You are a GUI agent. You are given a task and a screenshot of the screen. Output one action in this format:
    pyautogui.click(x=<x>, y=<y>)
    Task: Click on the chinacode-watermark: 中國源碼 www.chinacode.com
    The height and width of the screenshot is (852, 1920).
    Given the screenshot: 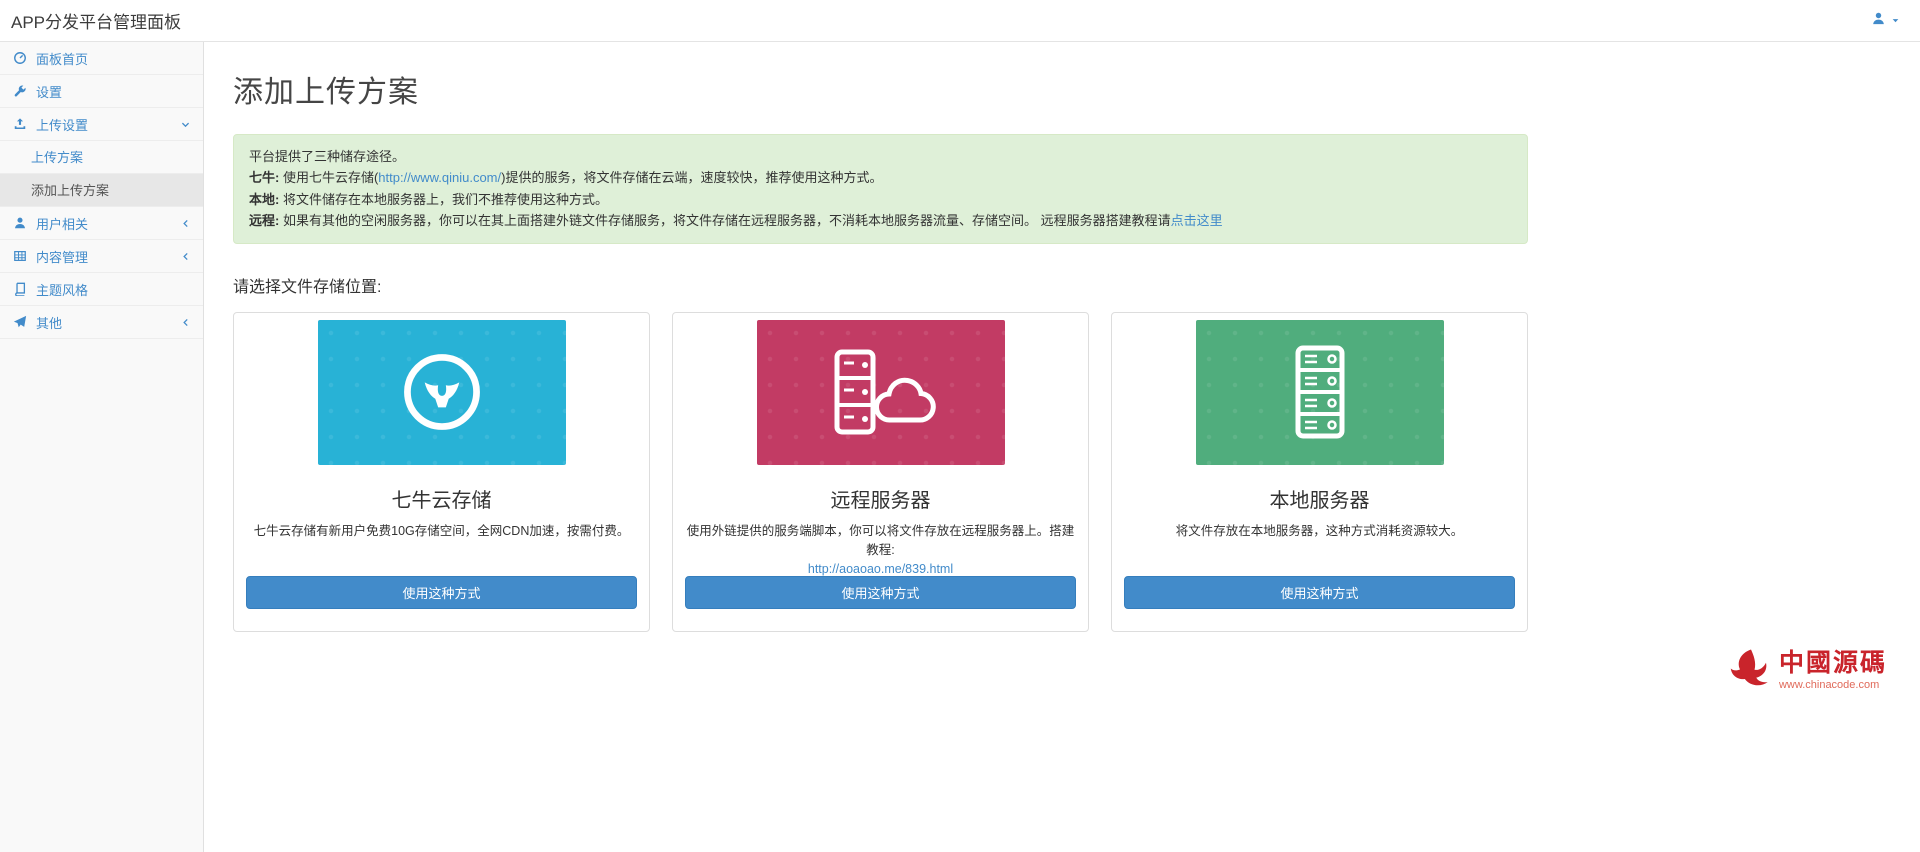 What is the action you would take?
    pyautogui.click(x=1808, y=670)
    